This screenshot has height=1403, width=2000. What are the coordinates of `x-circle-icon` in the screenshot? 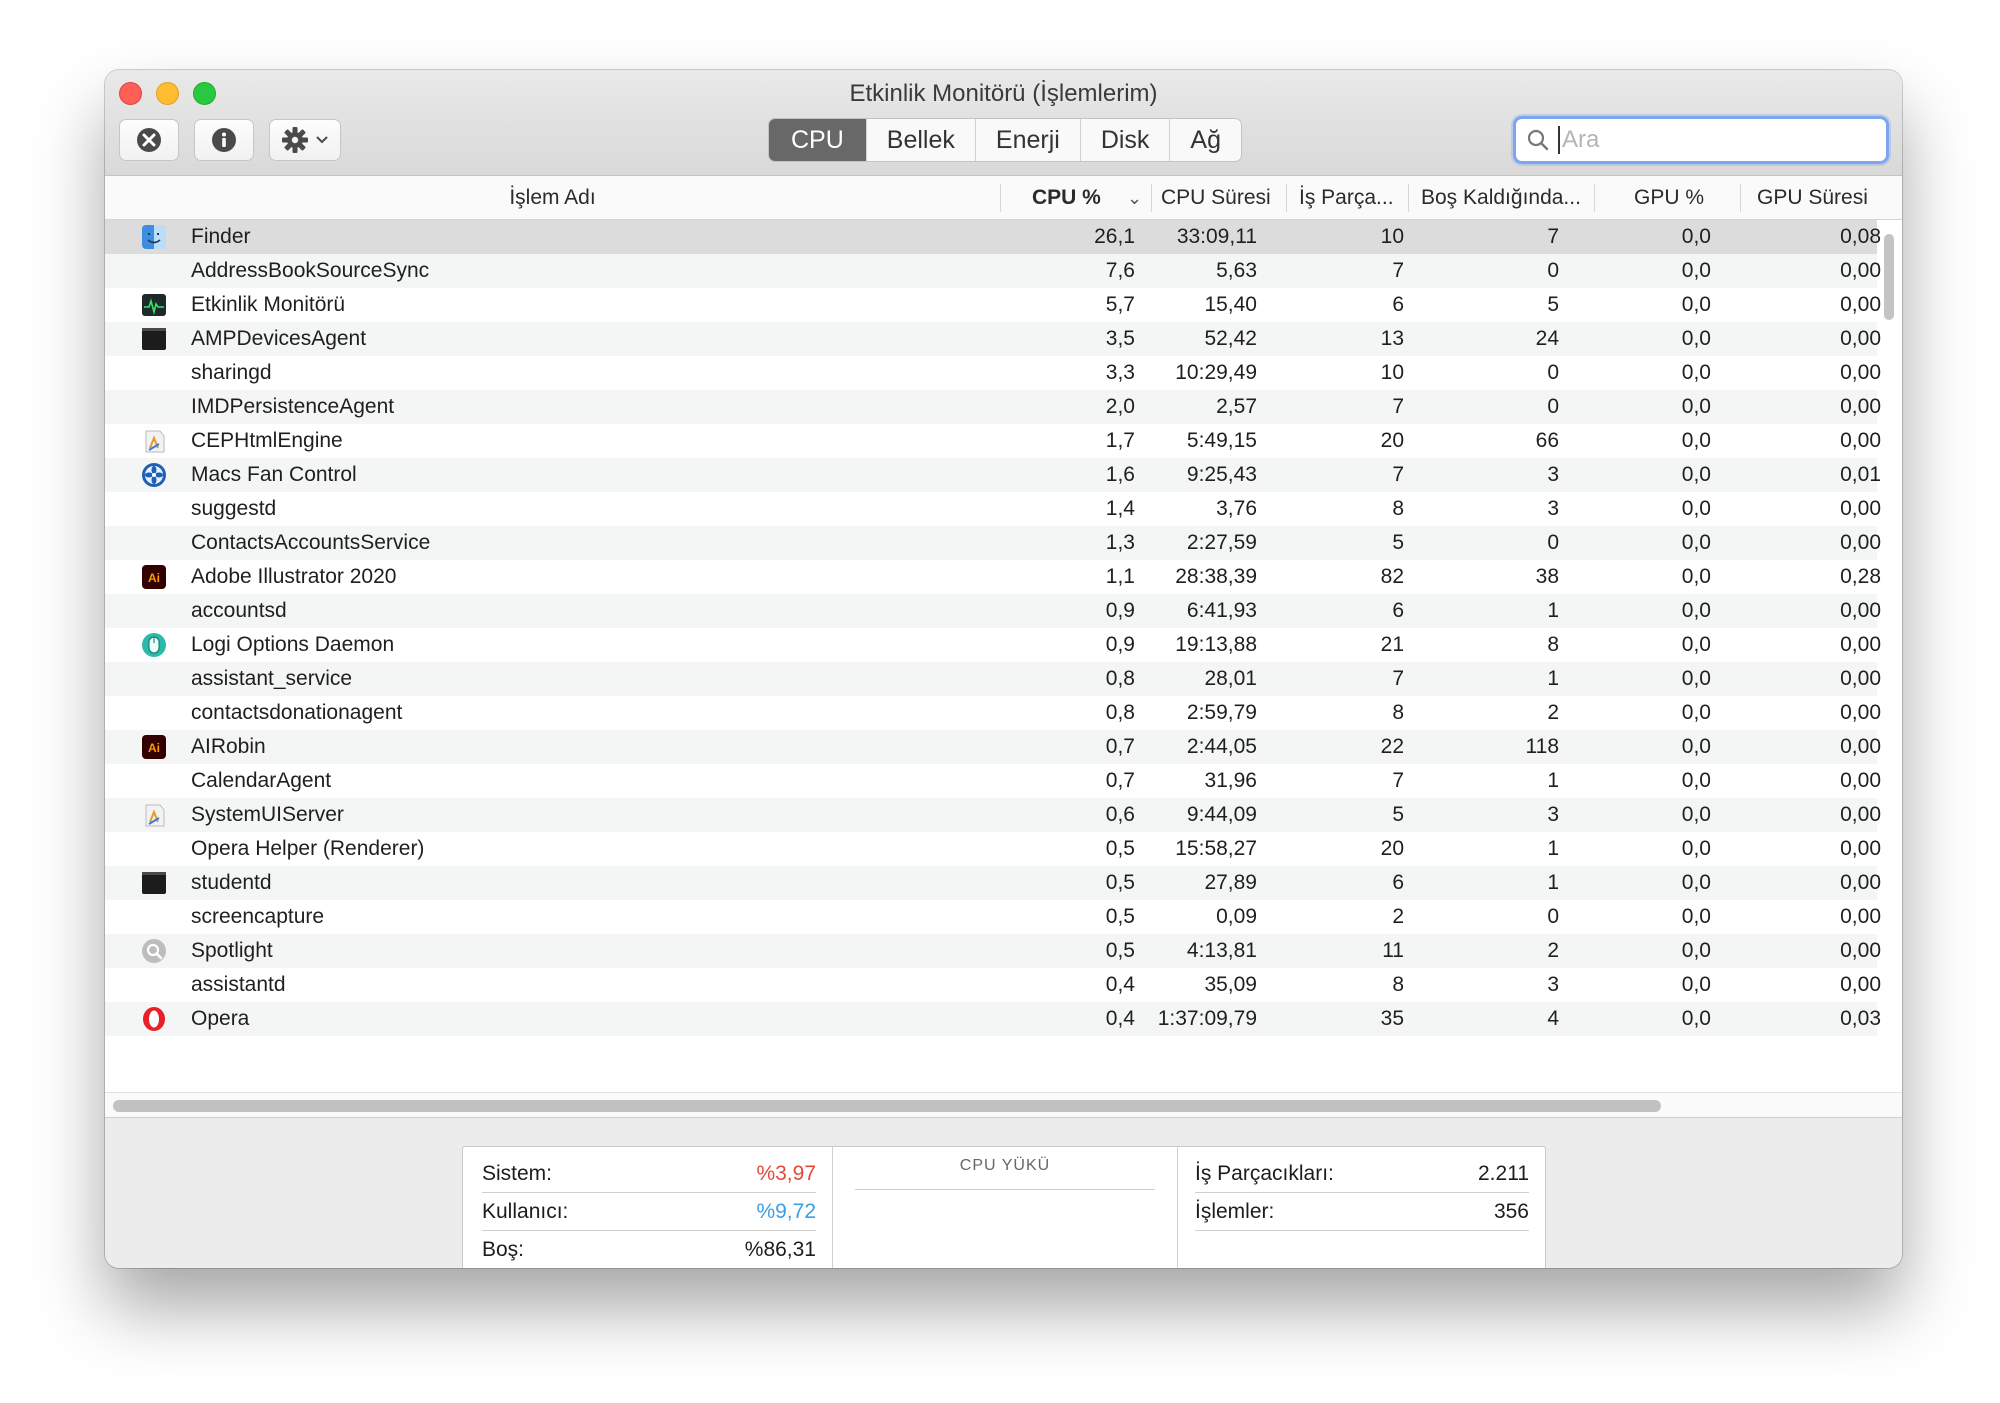 It's located at (149, 140).